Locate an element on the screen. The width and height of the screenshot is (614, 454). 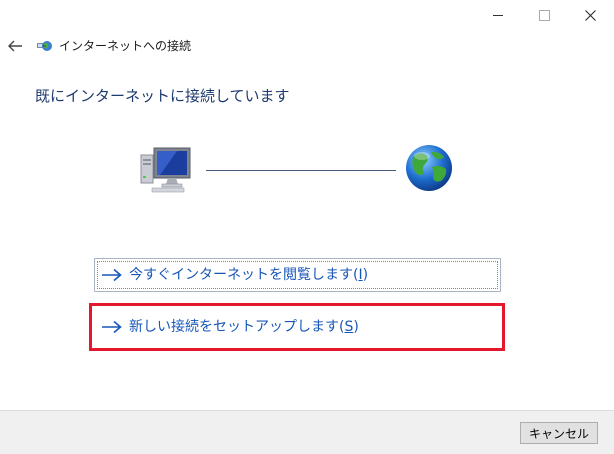
back-button is located at coordinates (15, 46).